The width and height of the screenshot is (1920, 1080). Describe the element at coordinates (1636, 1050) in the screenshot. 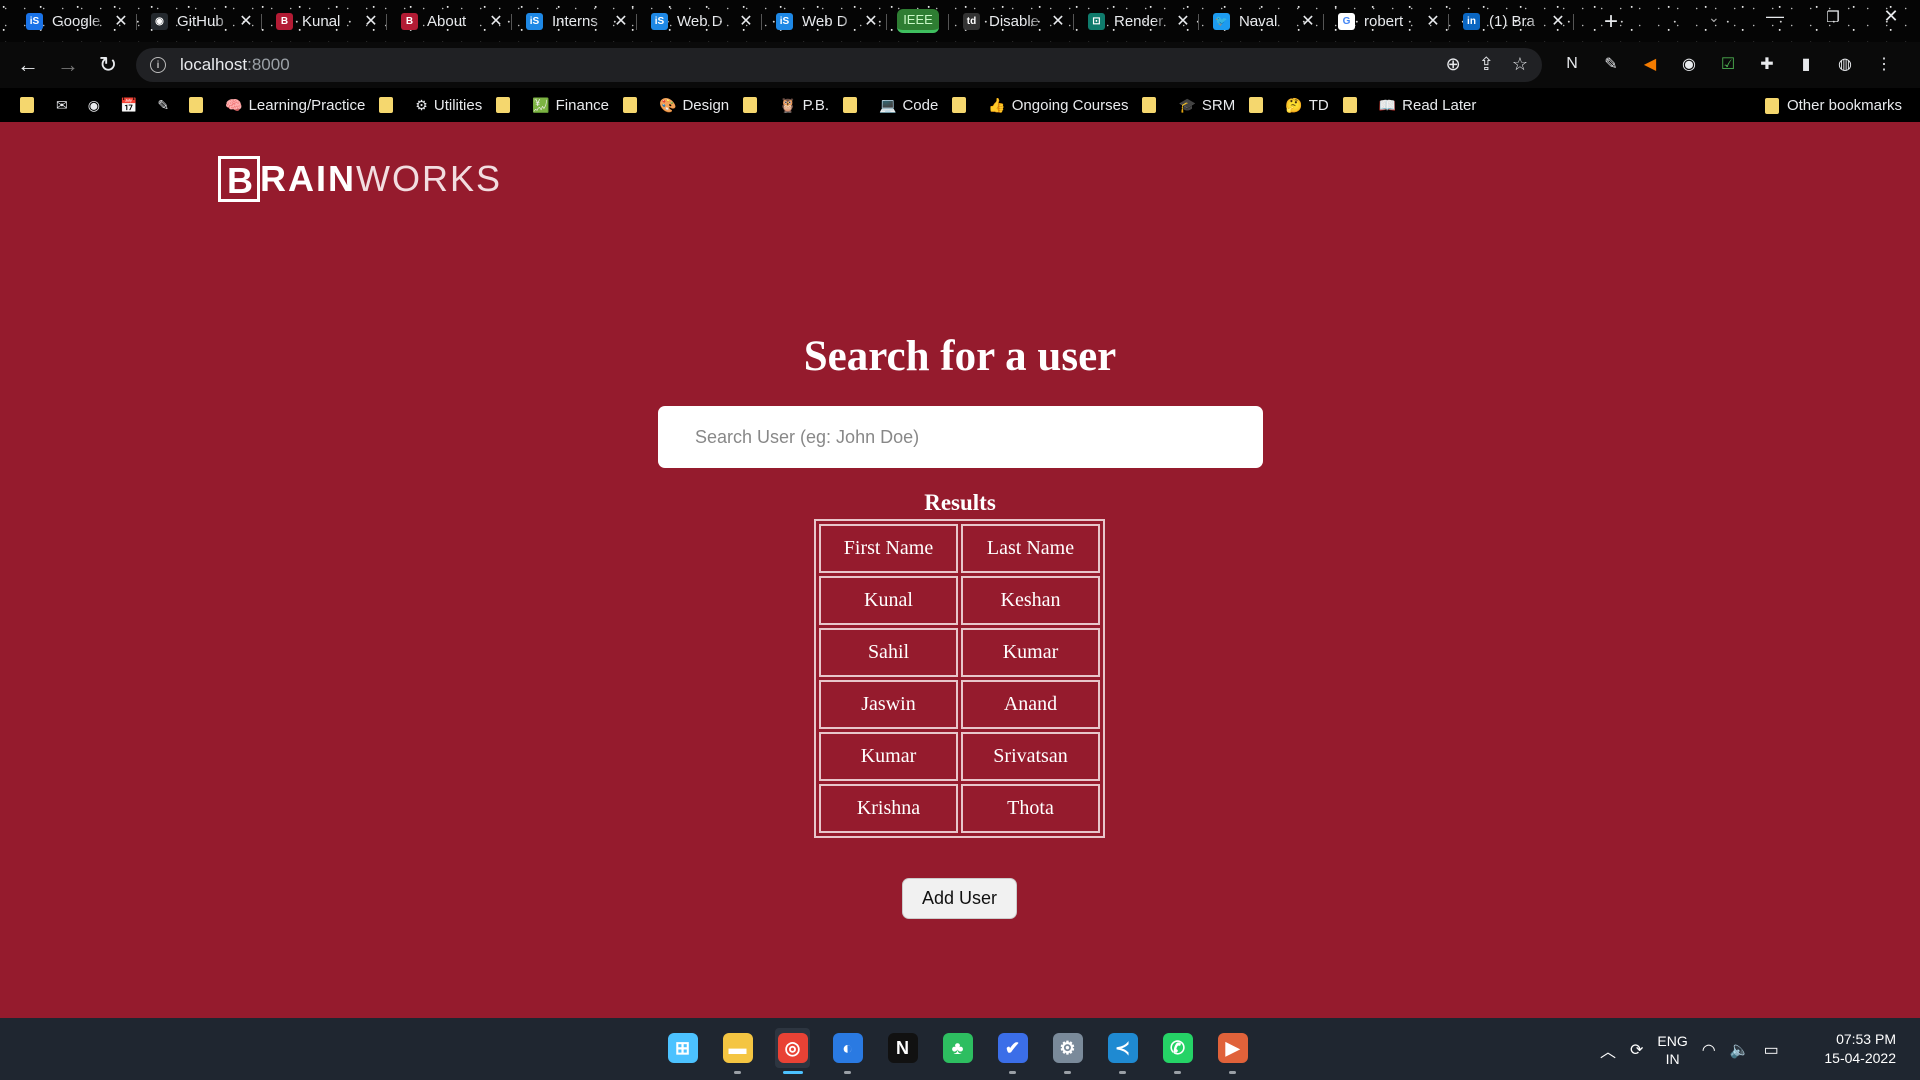

I see `sync-icon: ⟳` at that location.